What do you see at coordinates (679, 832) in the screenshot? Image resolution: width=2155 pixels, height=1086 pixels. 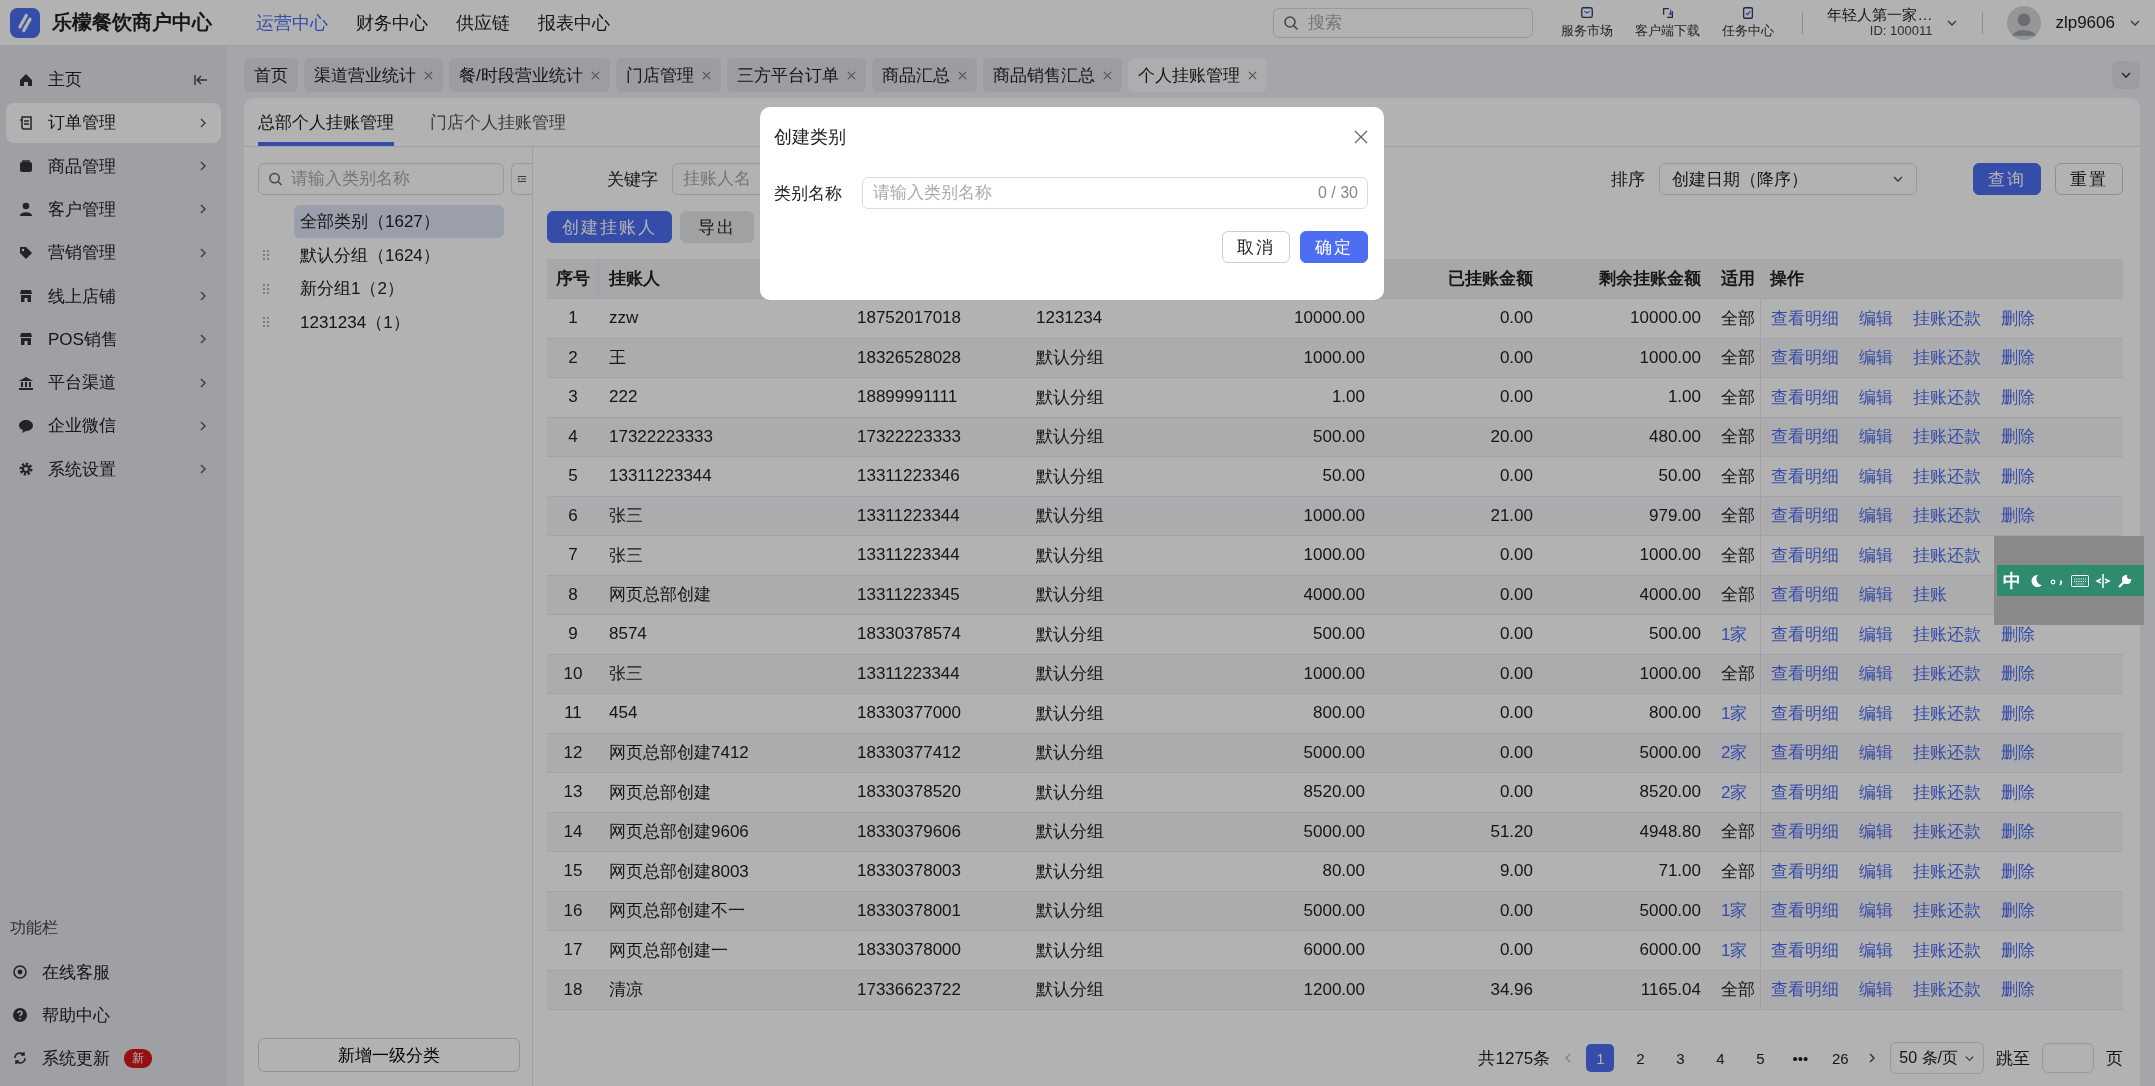 I see `table-cell-text: 网页总部创建9606` at bounding box center [679, 832].